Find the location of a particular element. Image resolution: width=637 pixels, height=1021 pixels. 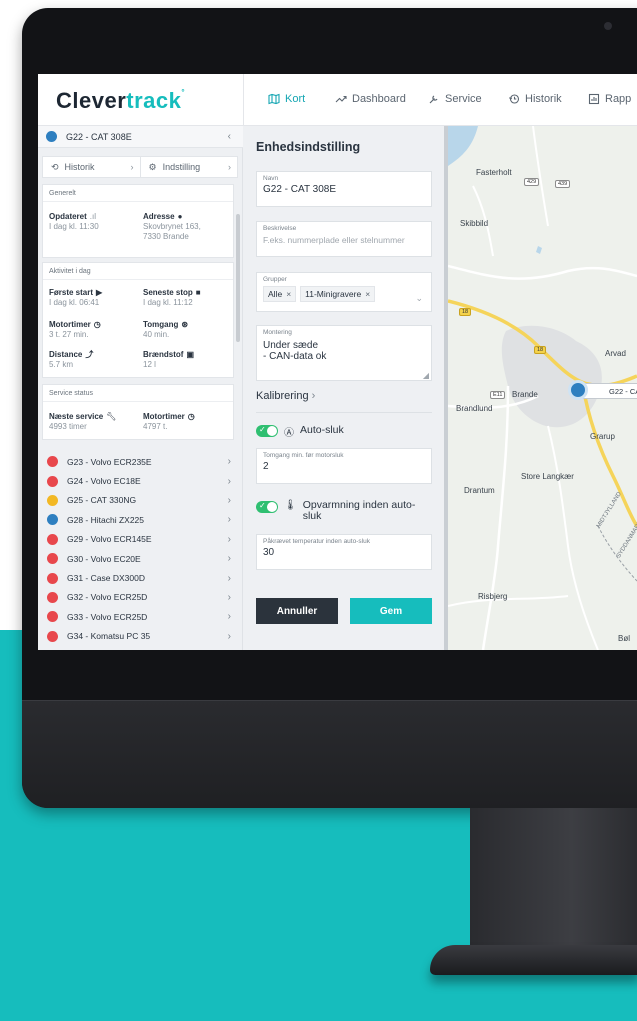

distance-value: 5.7 km is located at coordinates (61, 364).